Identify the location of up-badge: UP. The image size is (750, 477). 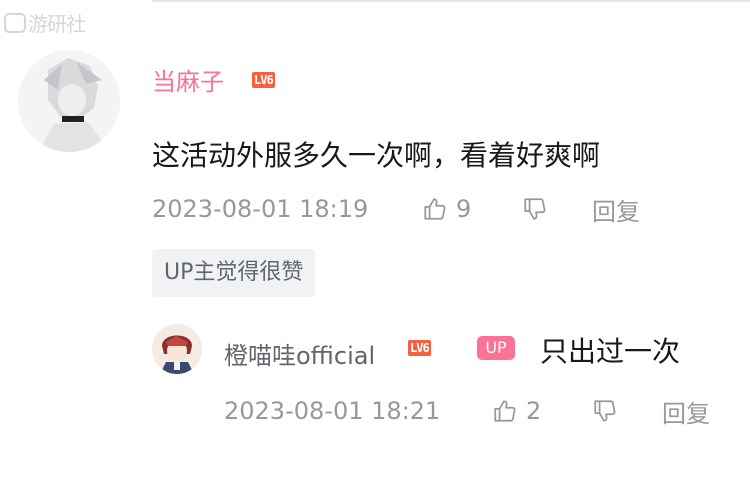
(496, 348).